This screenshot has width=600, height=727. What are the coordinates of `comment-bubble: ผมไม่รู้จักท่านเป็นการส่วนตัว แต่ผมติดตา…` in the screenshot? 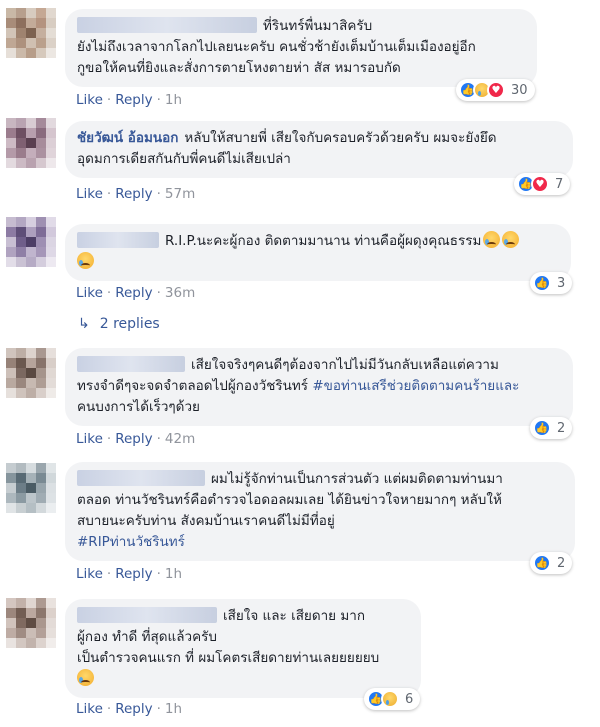 It's located at (320, 511).